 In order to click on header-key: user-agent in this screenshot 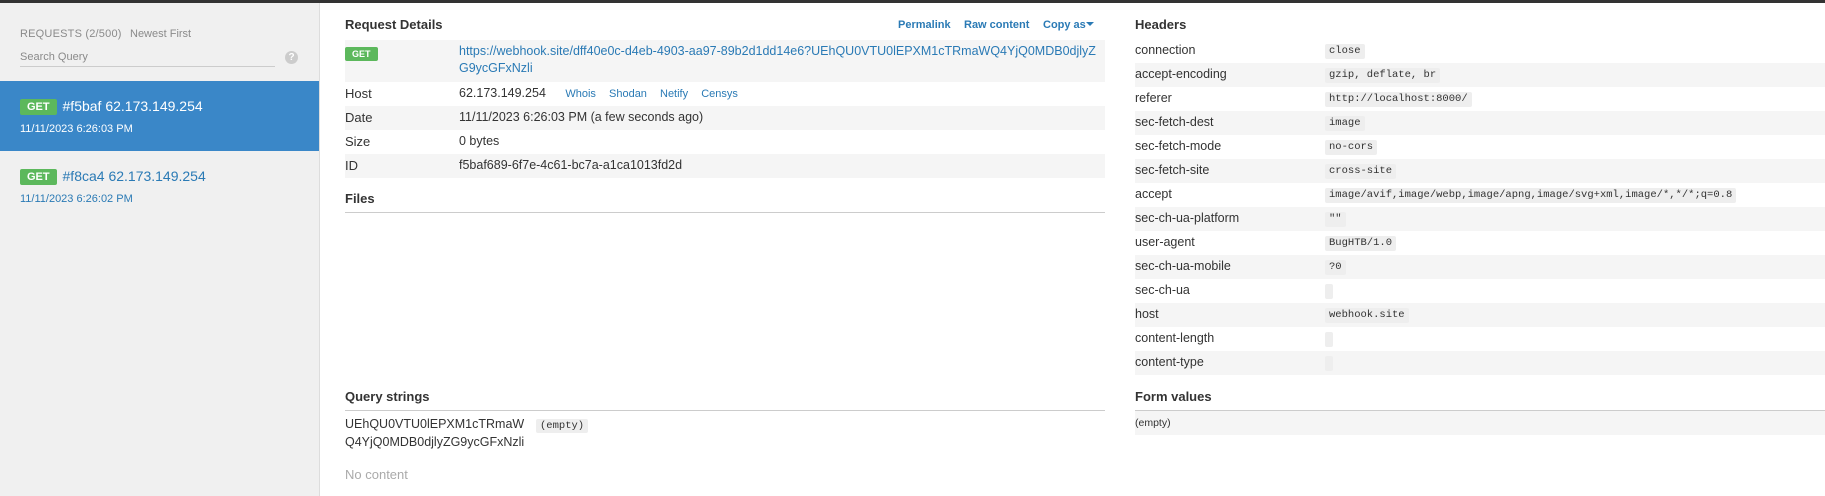, I will do `click(1165, 242)`.